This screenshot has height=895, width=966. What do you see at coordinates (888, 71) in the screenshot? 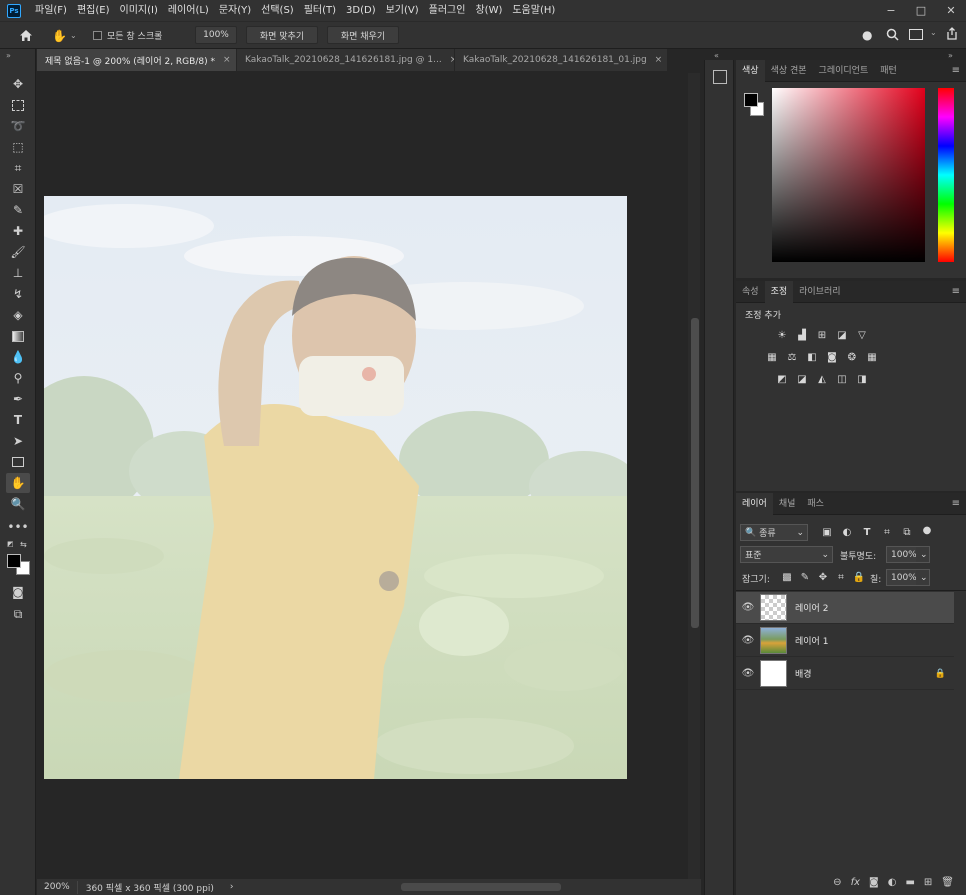
I see `tab-patterns: 패턴` at bounding box center [888, 71].